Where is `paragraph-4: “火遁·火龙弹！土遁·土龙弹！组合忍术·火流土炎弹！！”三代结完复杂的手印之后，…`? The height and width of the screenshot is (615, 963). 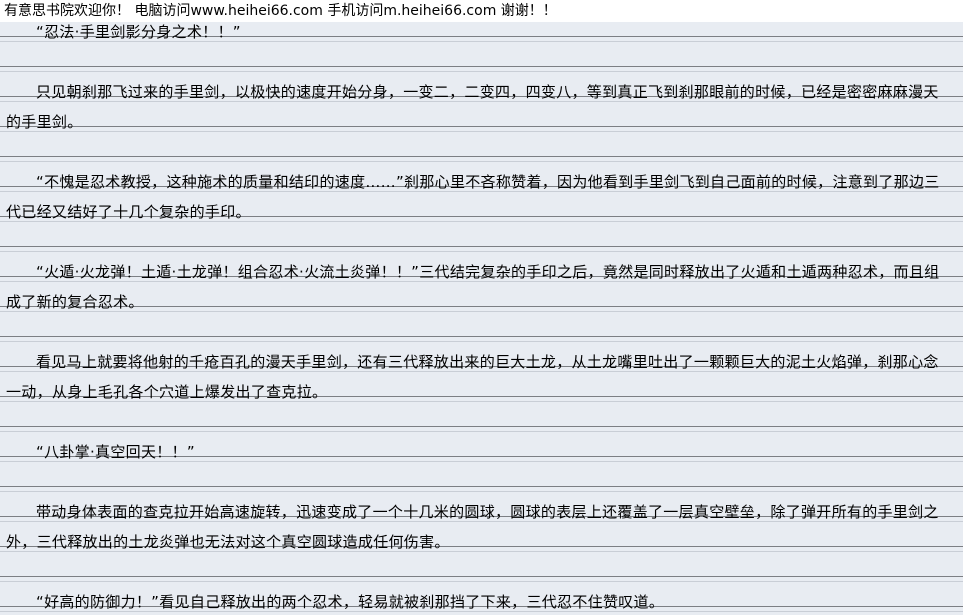
paragraph-4: “火遁·火龙弹！土遁·土龙弹！组合忍术·火流土炎弹！！”三代结完复杂的手印之后，… is located at coordinates (473, 287).